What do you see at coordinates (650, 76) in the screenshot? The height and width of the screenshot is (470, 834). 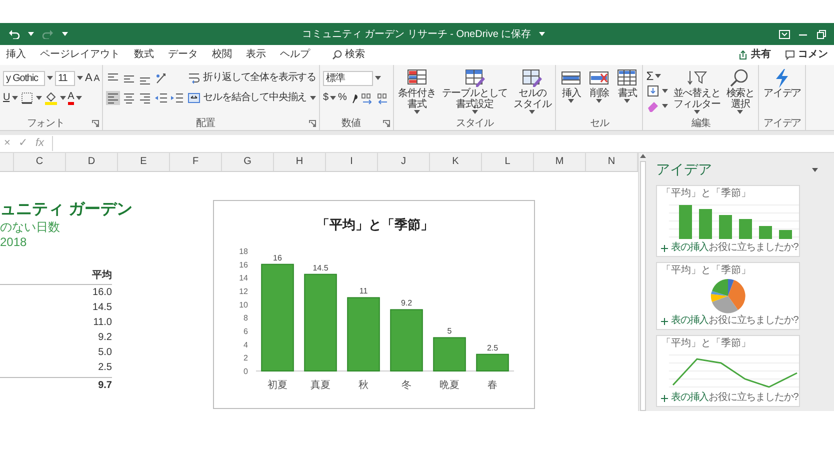 I see `autosum-button: Σ` at bounding box center [650, 76].